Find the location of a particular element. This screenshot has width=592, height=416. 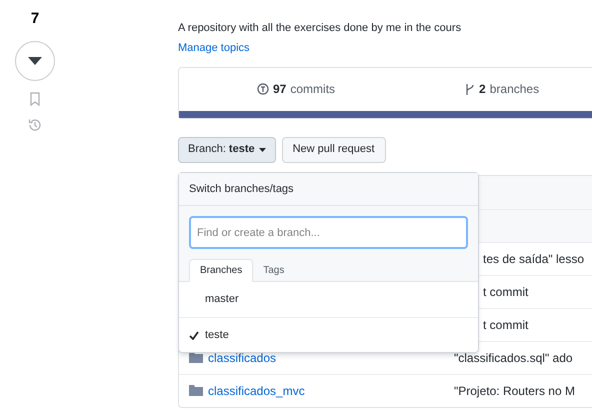

menu-title: Switch branches/tags is located at coordinates (328, 189).